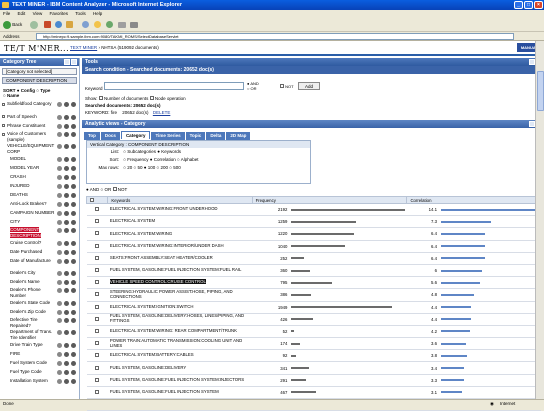 This screenshot has width=544, height=411. What do you see at coordinates (39, 106) in the screenshot?
I see `tree-item: Subfieldfood Category` at bounding box center [39, 106].